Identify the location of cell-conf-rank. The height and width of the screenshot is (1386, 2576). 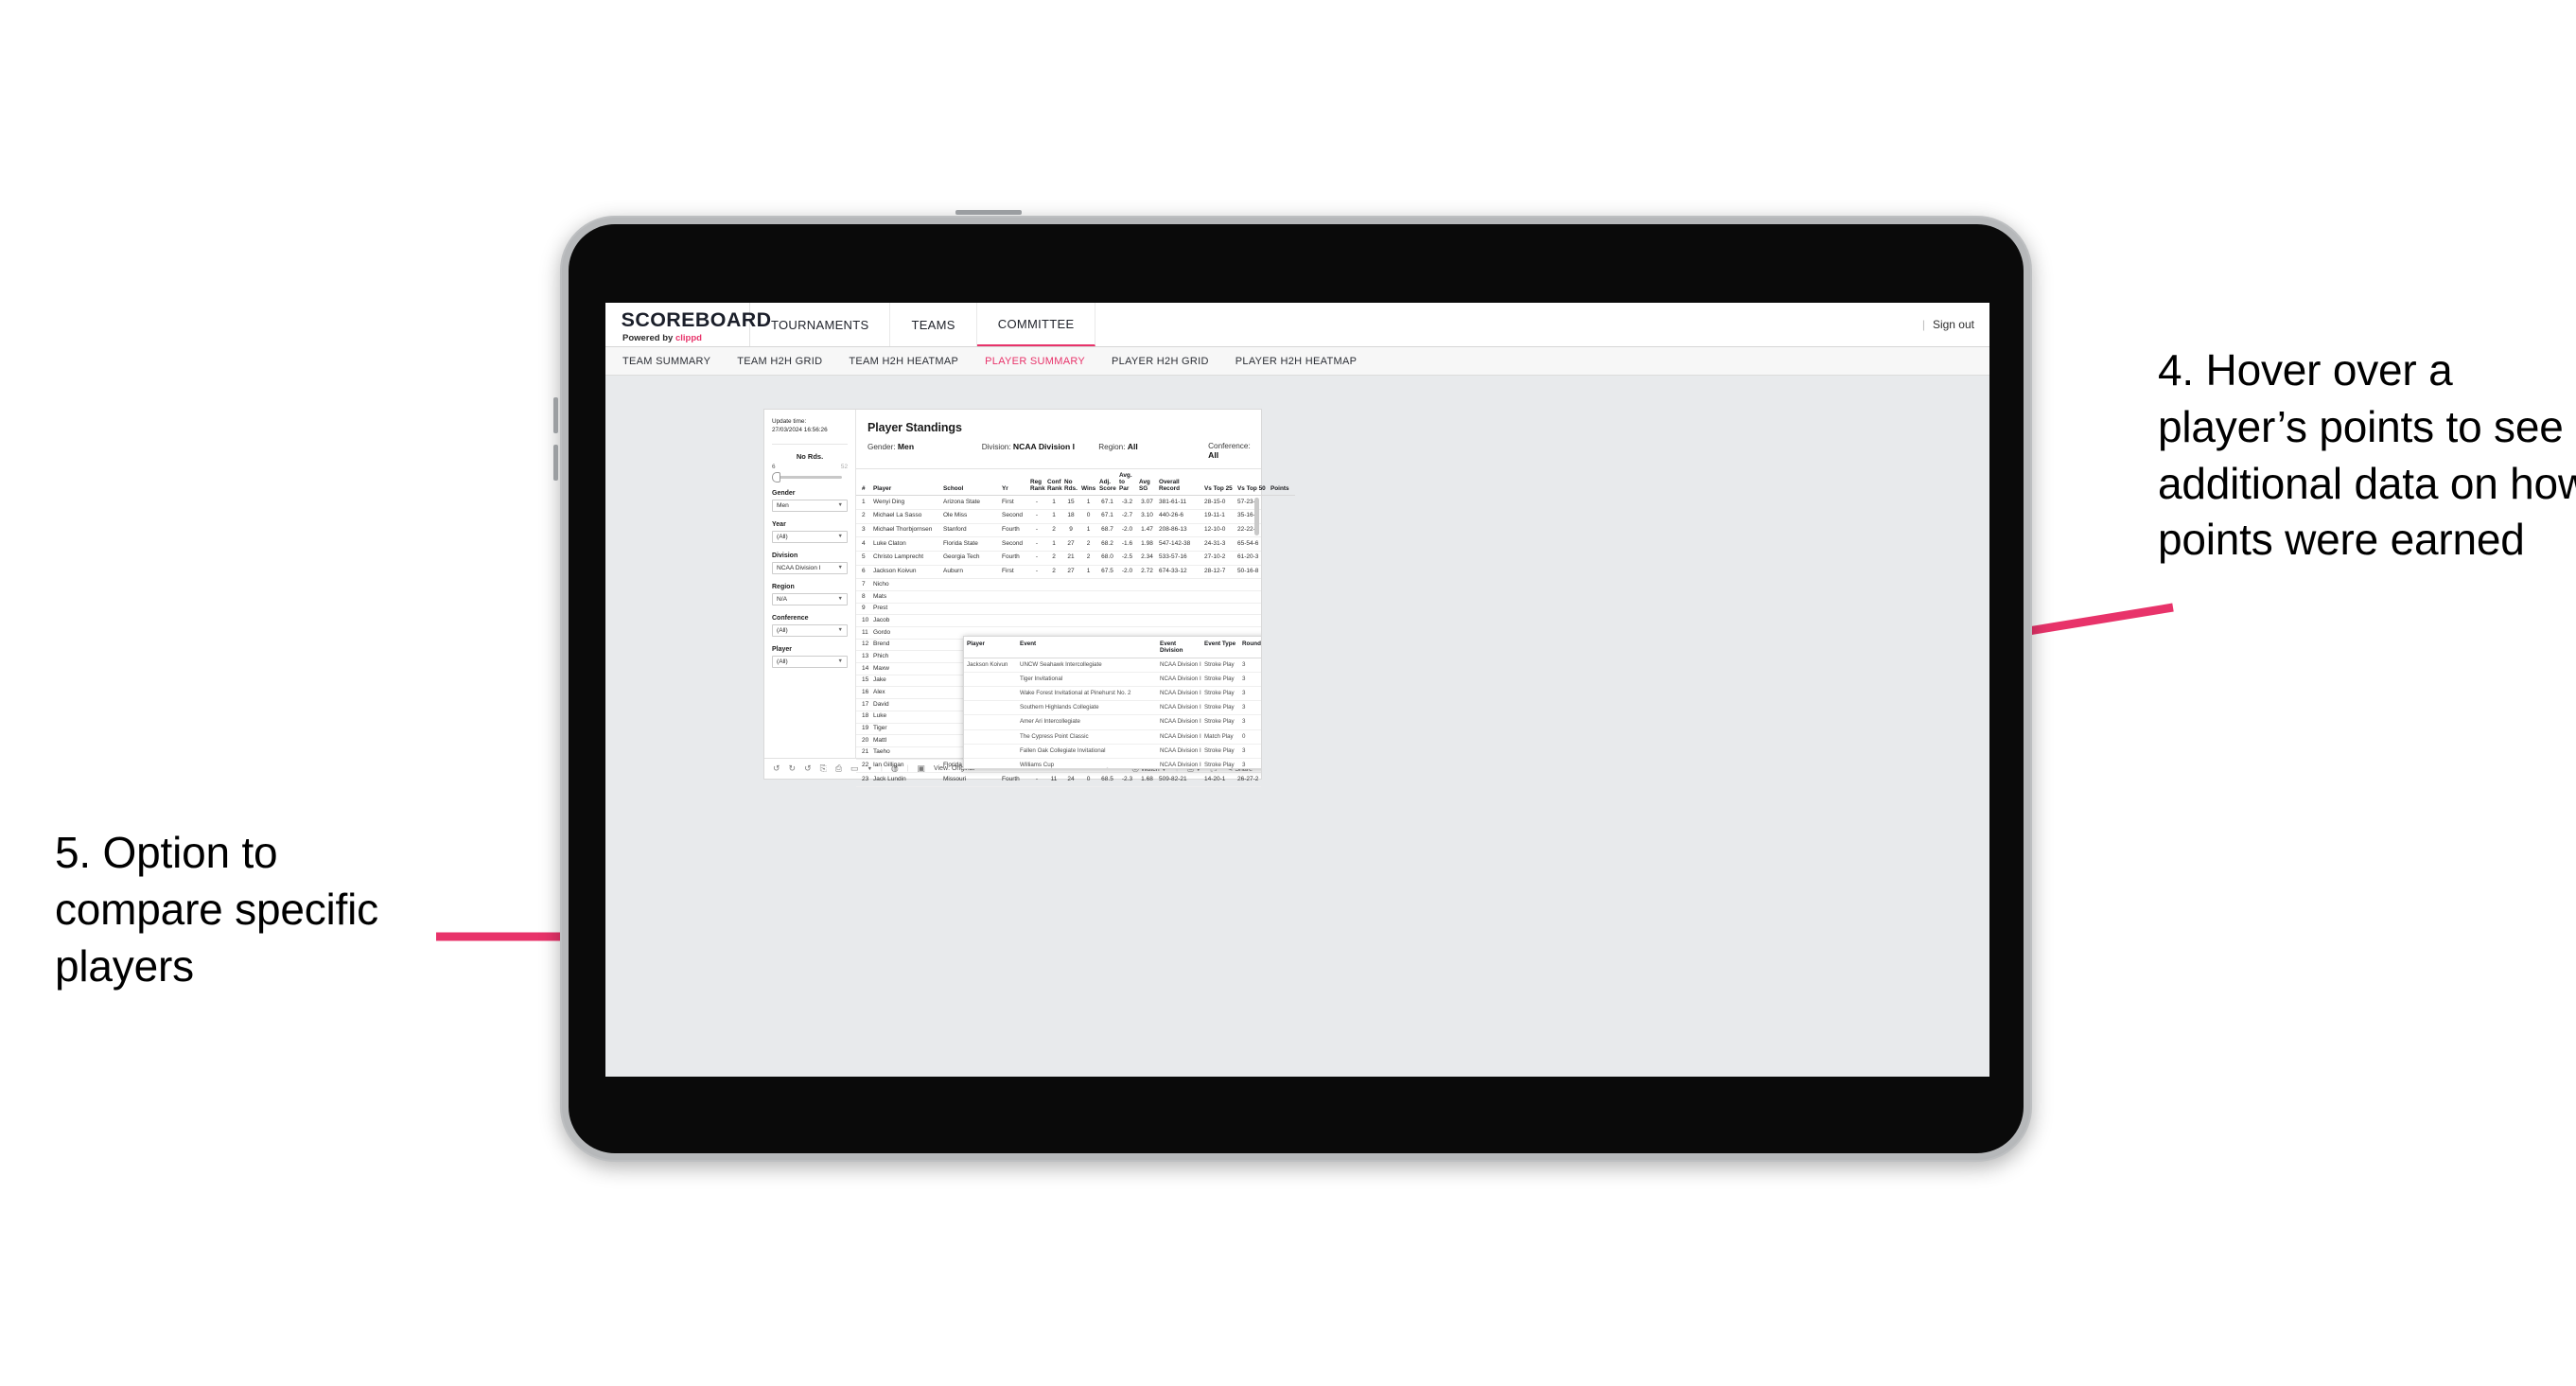
(1054, 621).